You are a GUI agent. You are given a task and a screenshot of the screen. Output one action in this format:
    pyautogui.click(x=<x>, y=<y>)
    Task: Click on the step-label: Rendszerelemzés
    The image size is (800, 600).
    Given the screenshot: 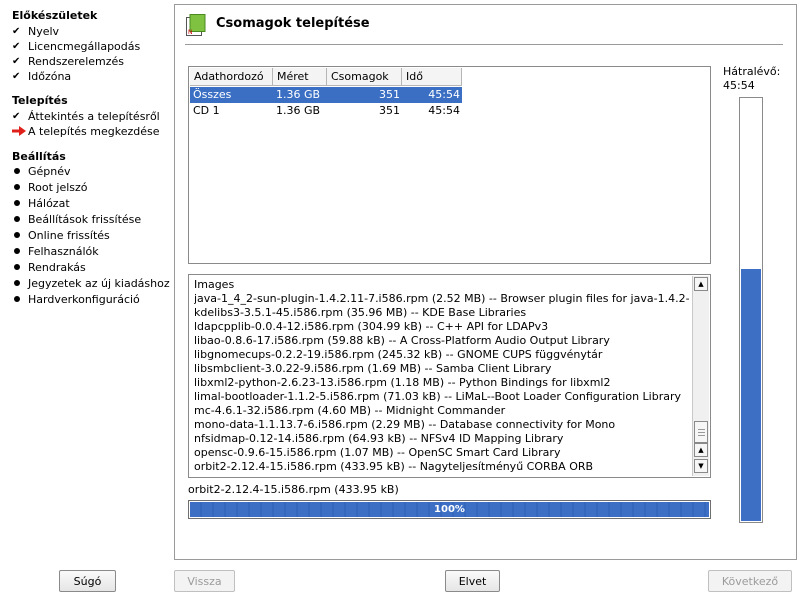 What is the action you would take?
    pyautogui.click(x=76, y=61)
    